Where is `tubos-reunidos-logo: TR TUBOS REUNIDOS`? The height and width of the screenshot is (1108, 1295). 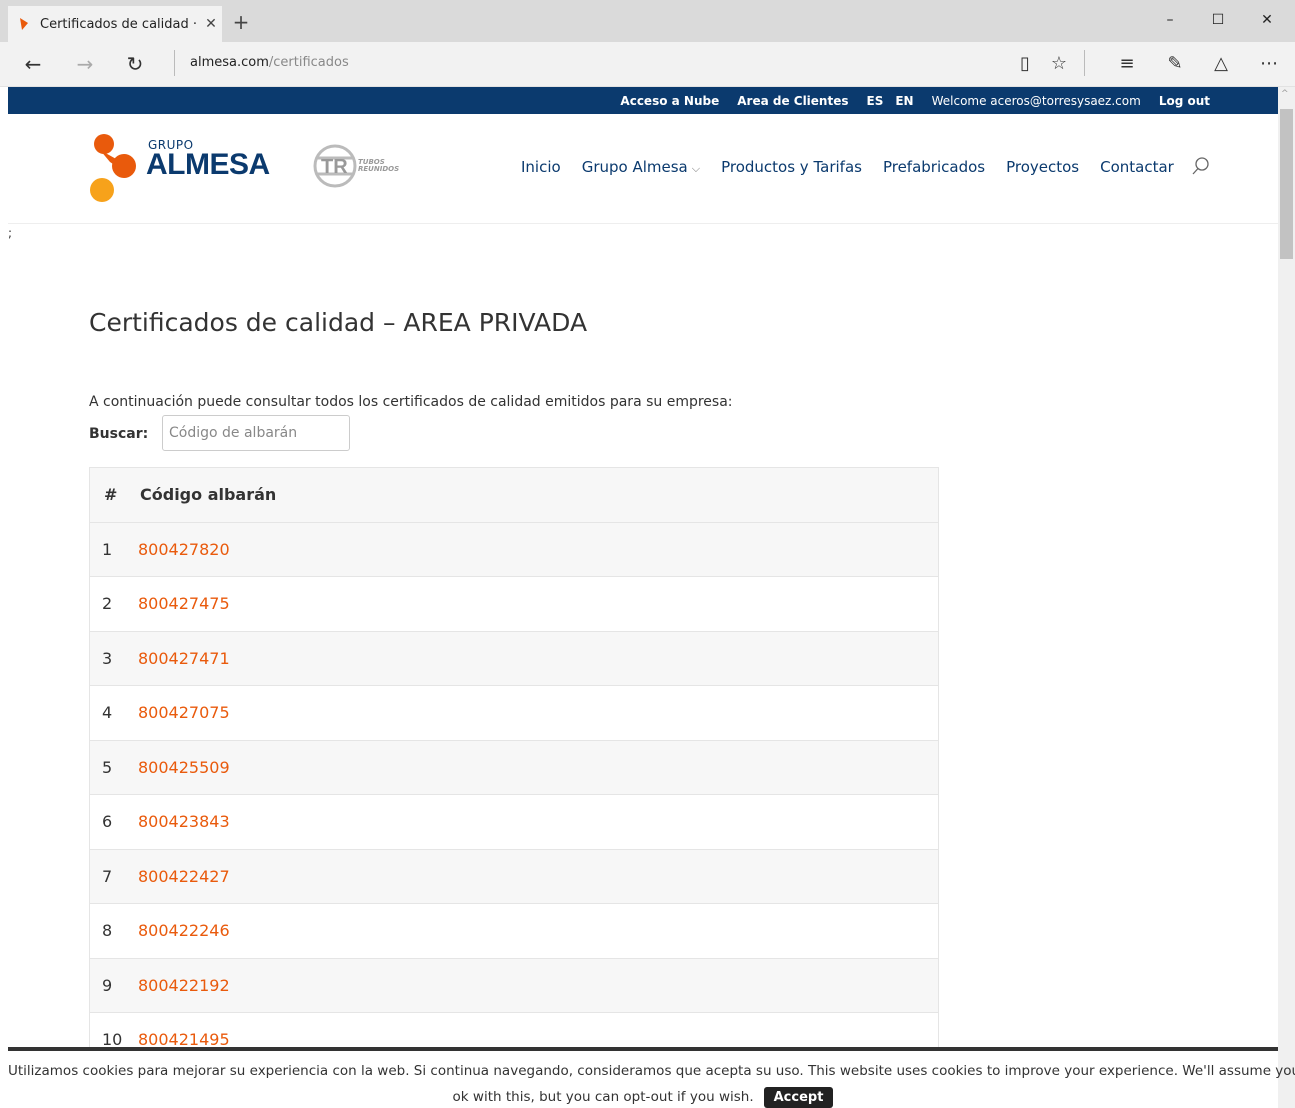 tubos-reunidos-logo: TR TUBOS REUNIDOS is located at coordinates (360, 166).